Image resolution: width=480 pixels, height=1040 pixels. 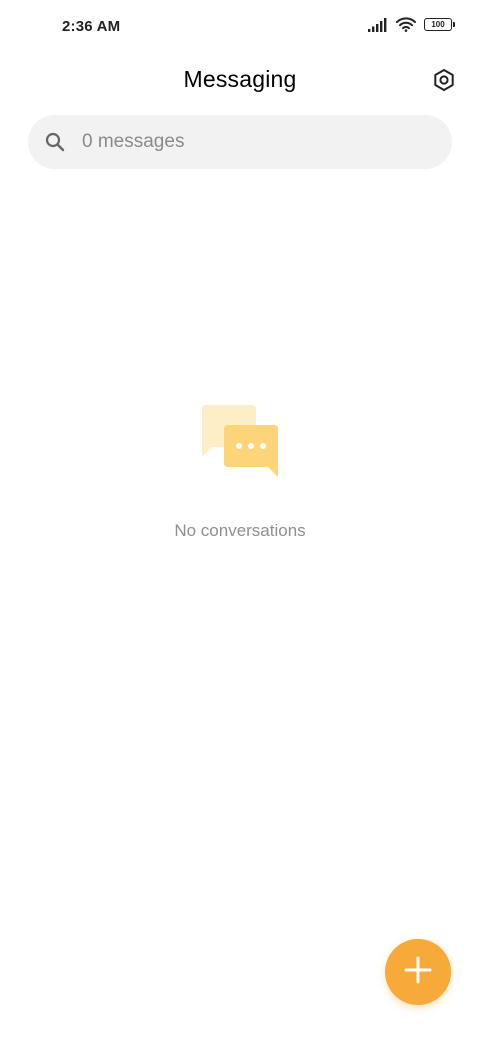 I want to click on gear-icon, so click(x=444, y=82).